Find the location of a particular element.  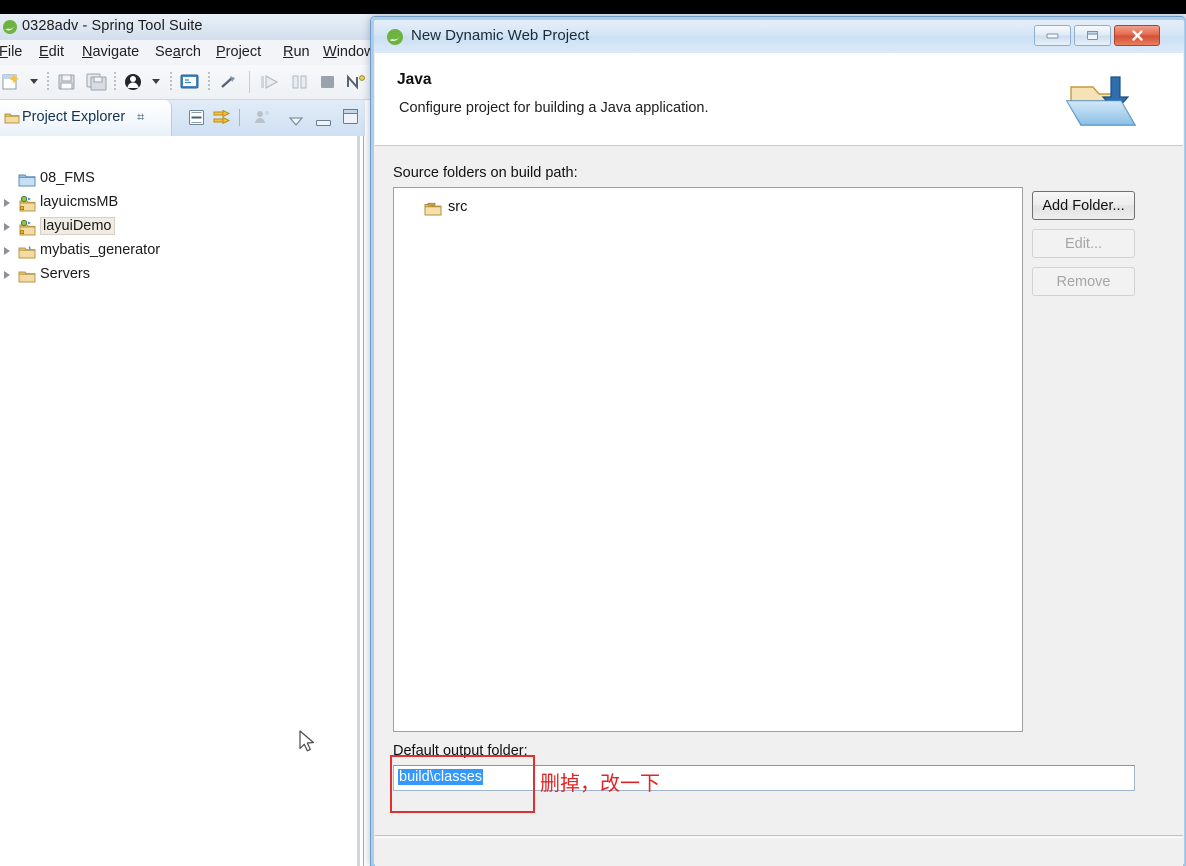

mouse-pointer is located at coordinates (308, 743).